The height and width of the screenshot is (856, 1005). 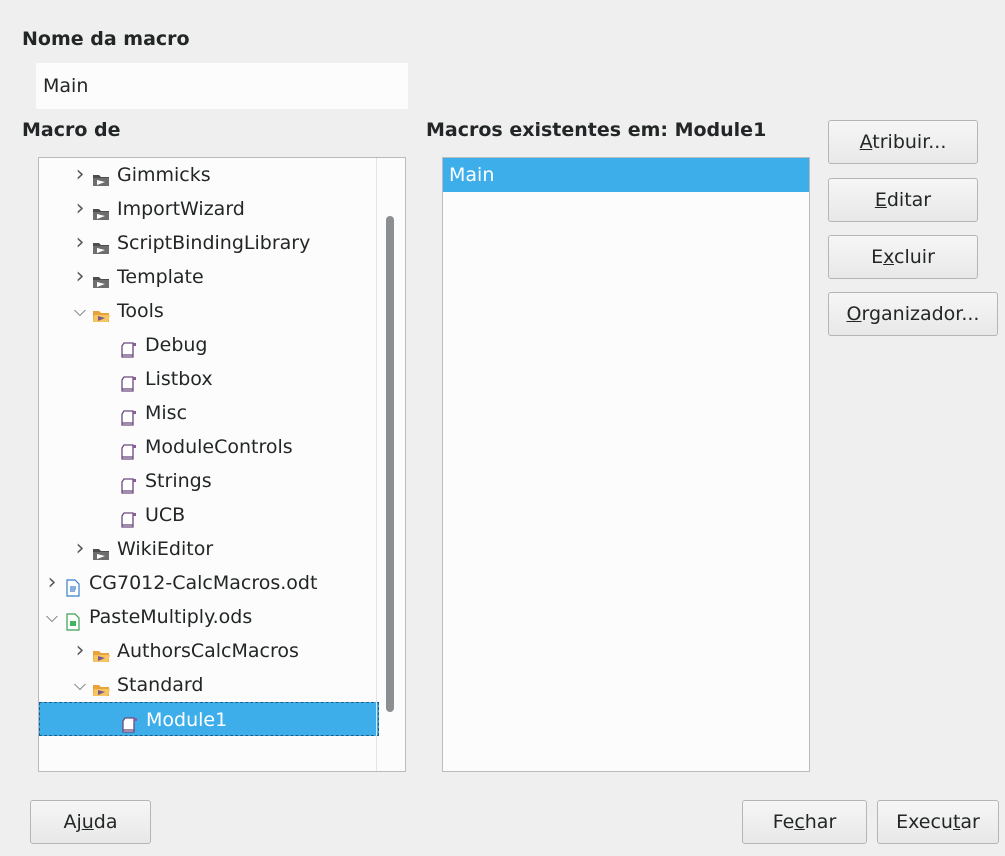 I want to click on tree-item-label: Template, so click(x=160, y=277).